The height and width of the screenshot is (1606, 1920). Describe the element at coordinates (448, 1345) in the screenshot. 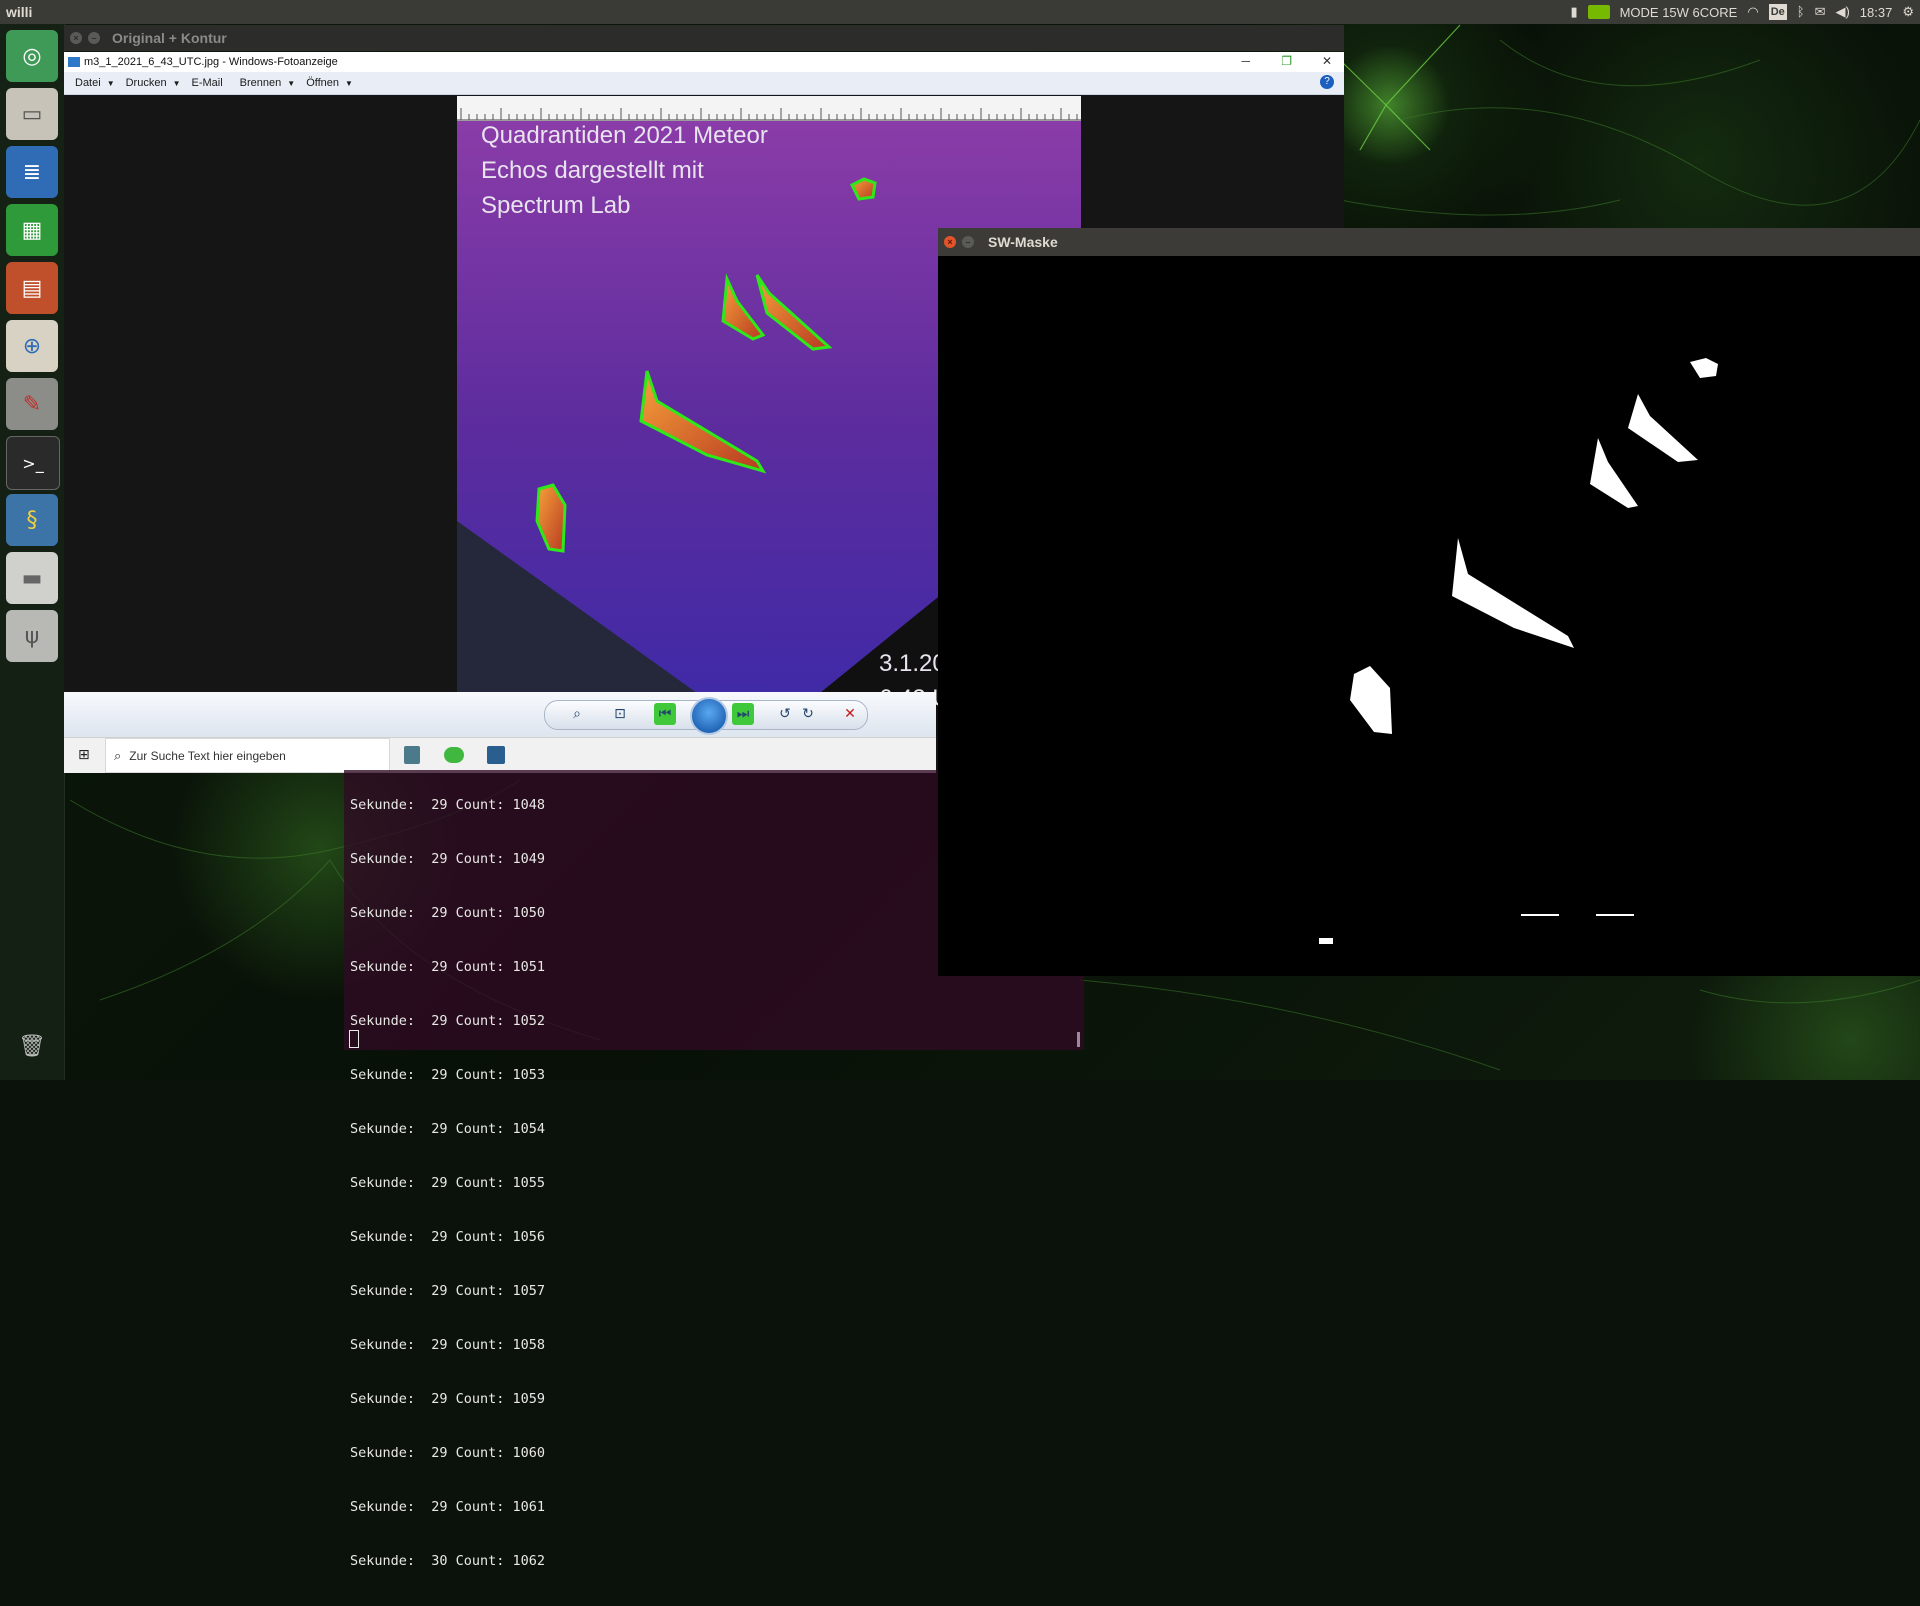

I see `terminal-line: Sekunde: 29 Count: 1058` at that location.